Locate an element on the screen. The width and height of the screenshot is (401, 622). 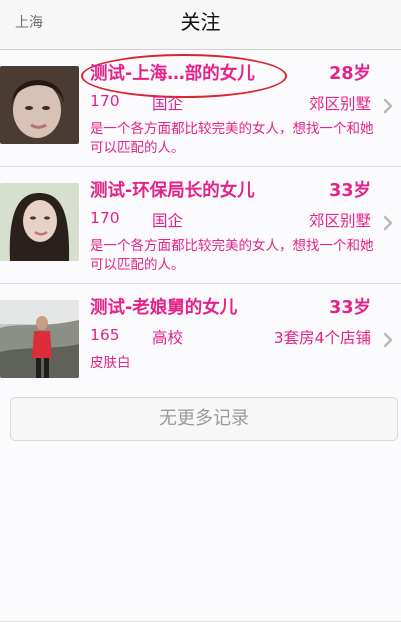
item-job: 高校 is located at coordinates (168, 338).